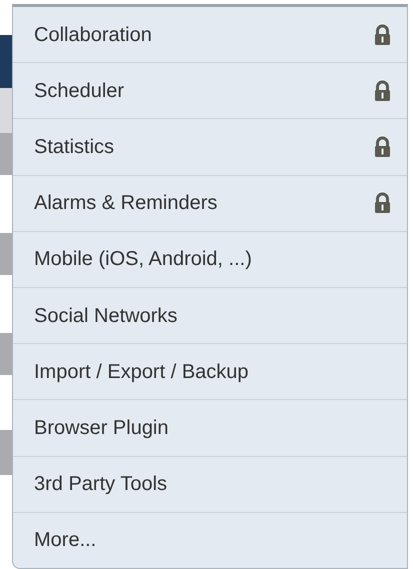 Image resolution: width=413 pixels, height=569 pixels. Describe the element at coordinates (210, 91) in the screenshot. I see `menu-item: Scheduler` at that location.